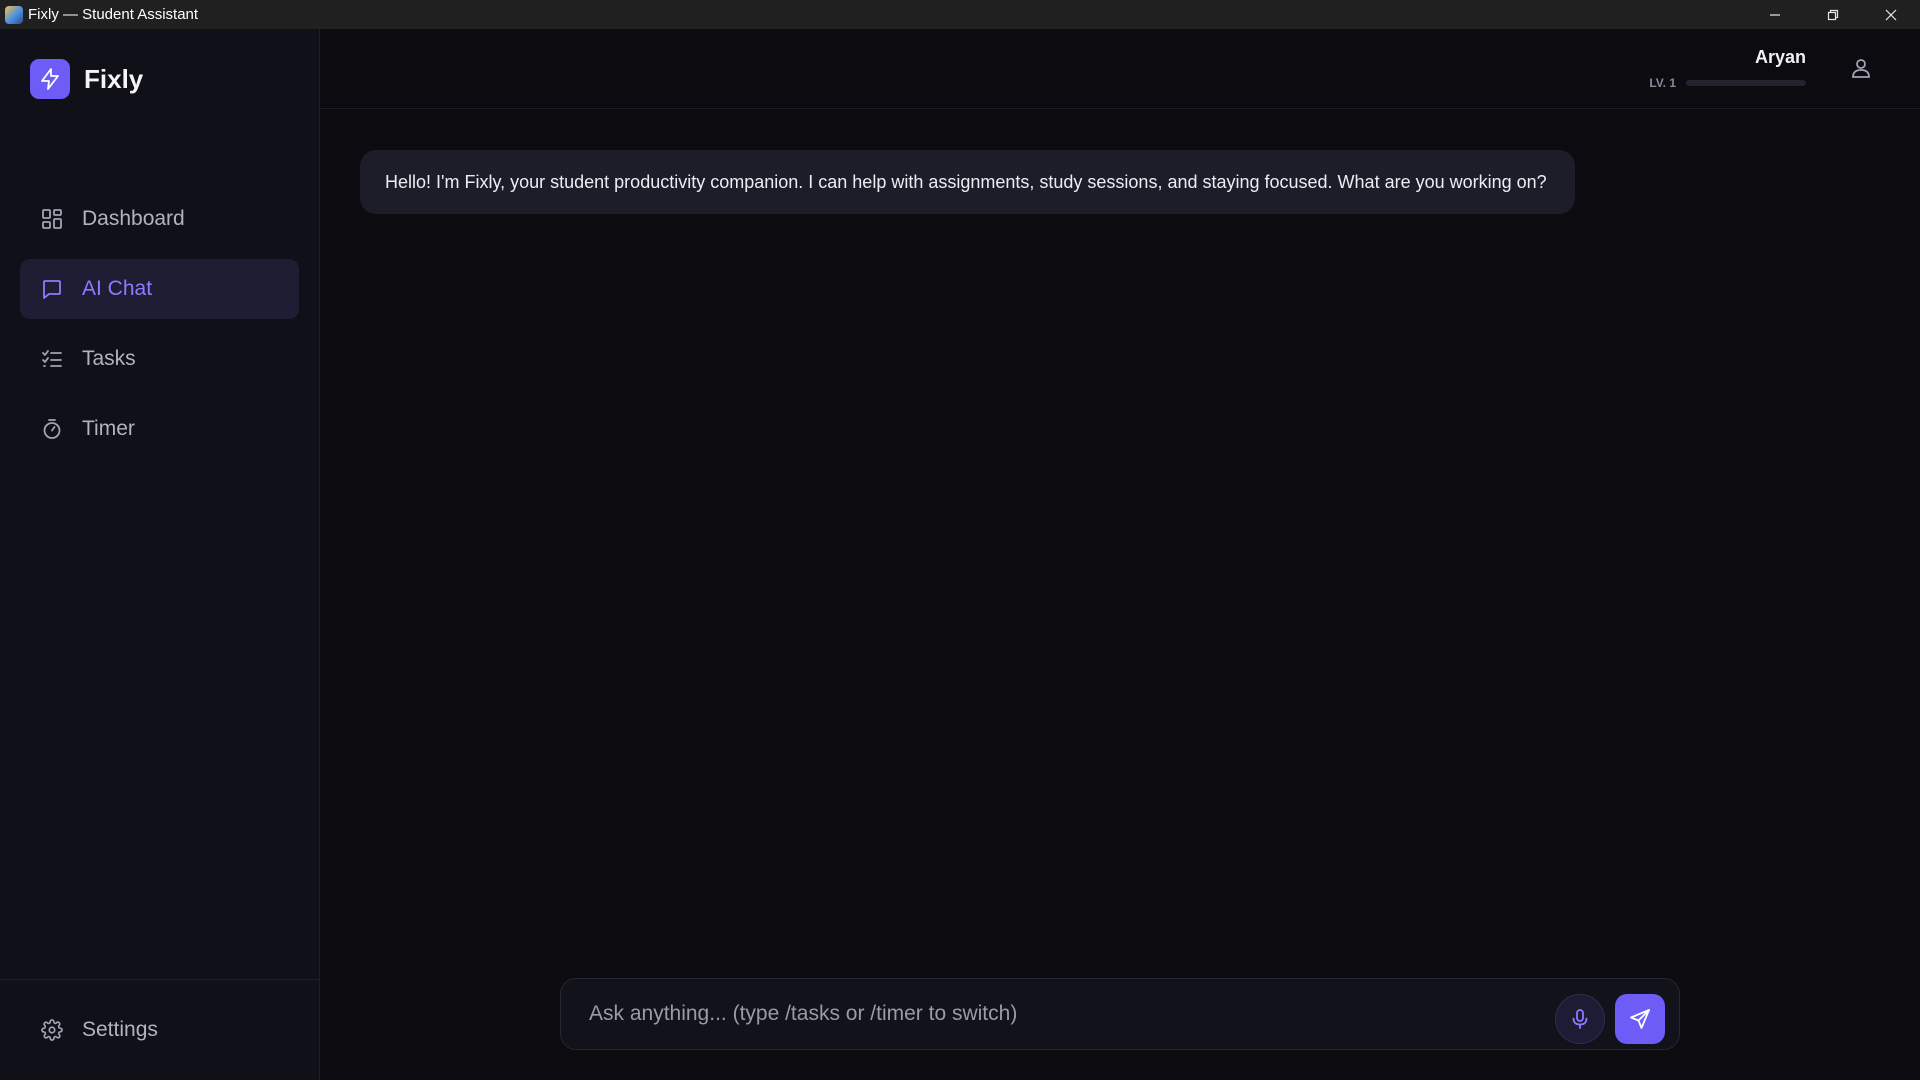 The image size is (1920, 1080). I want to click on window-title: Fixly — Student Assistant, so click(113, 14).